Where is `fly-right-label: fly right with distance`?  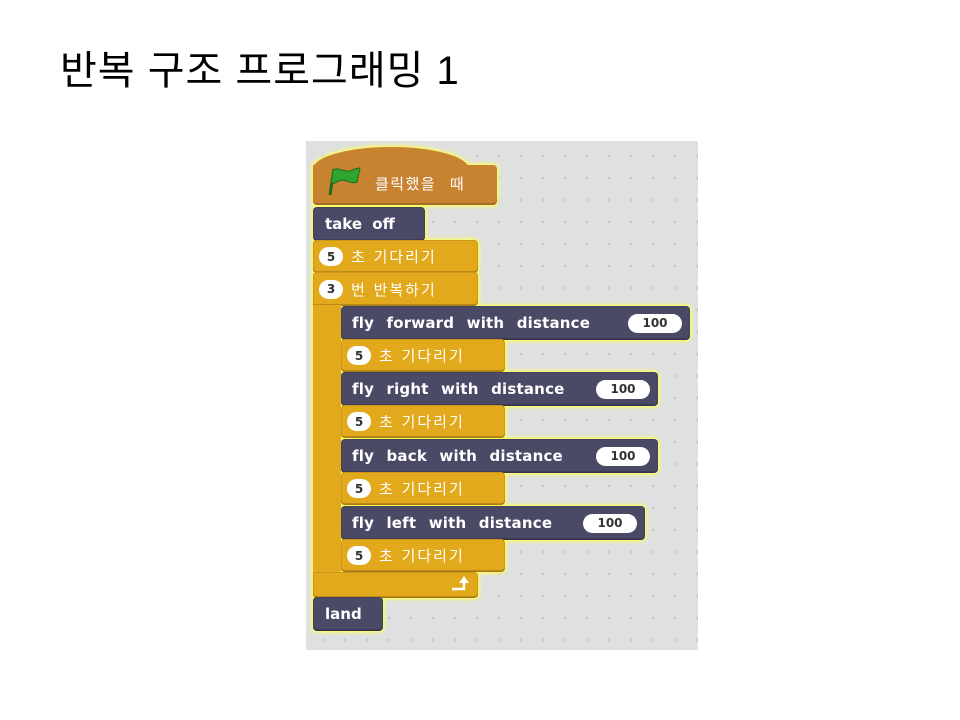 fly-right-label: fly right with distance is located at coordinates (458, 389).